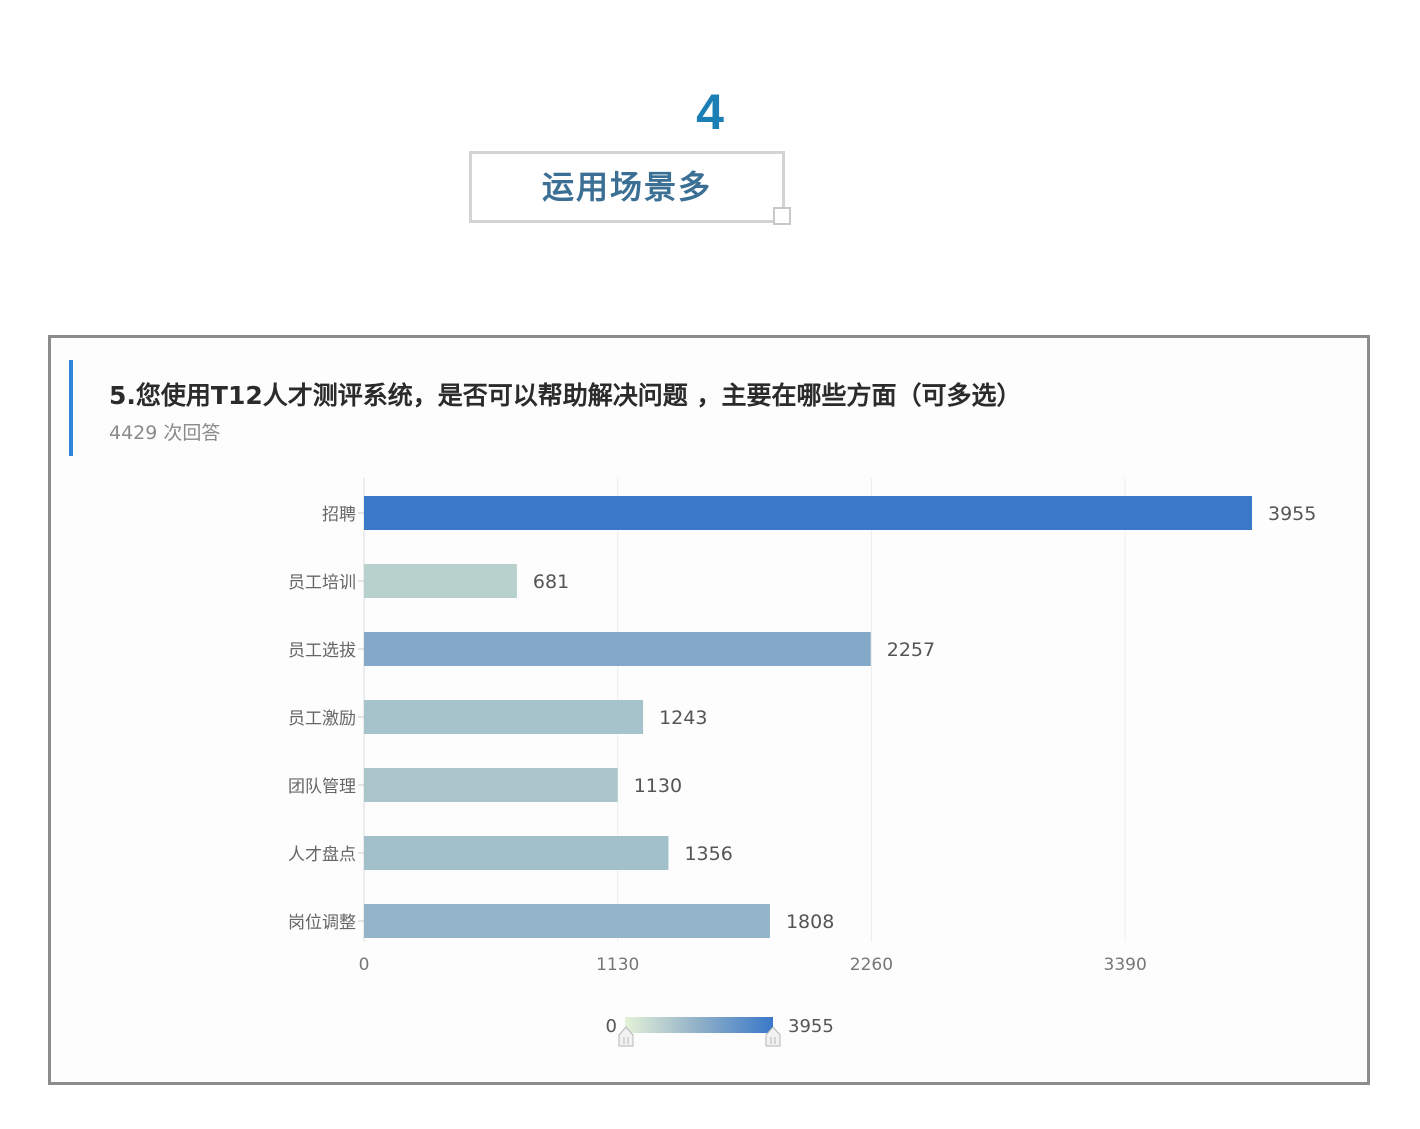 Image resolution: width=1420 pixels, height=1129 pixels. Describe the element at coordinates (339, 515) in the screenshot. I see `category-label: 招聘` at that location.